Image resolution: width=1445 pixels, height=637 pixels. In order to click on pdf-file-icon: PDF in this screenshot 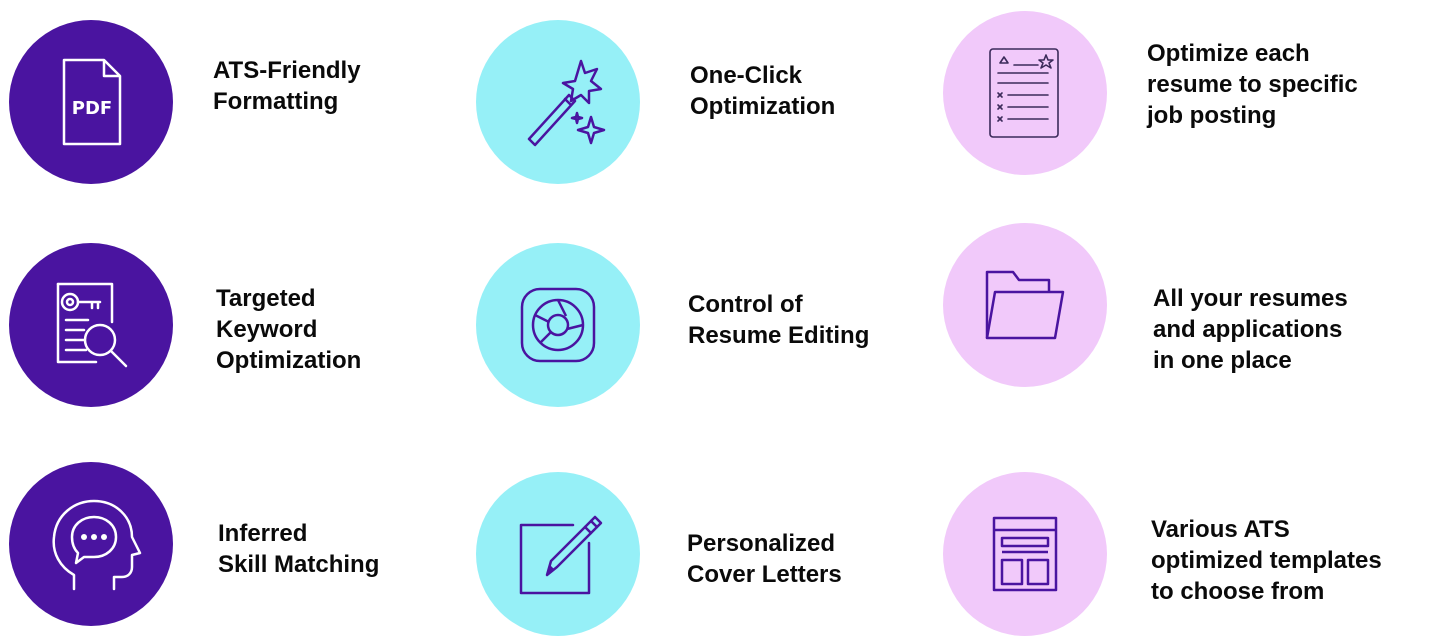, I will do `click(92, 102)`.